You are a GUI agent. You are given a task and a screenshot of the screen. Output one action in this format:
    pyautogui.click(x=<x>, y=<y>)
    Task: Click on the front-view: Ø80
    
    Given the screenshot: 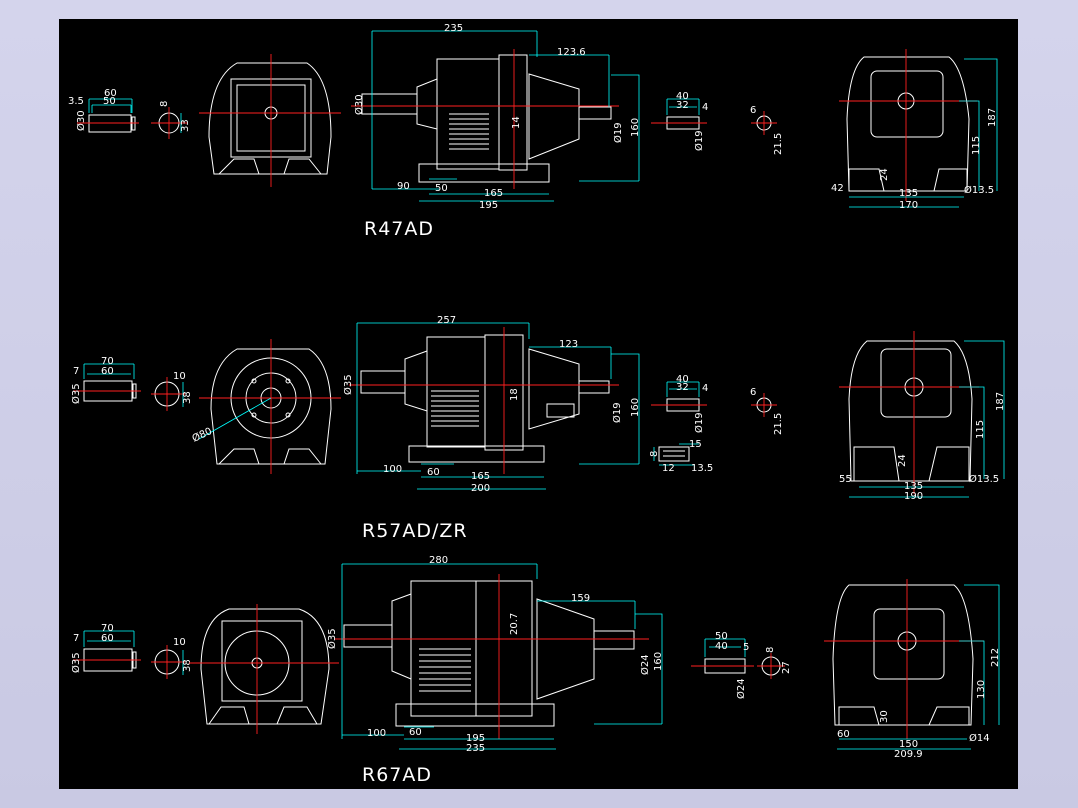 What is the action you would take?
    pyautogui.click(x=265, y=406)
    